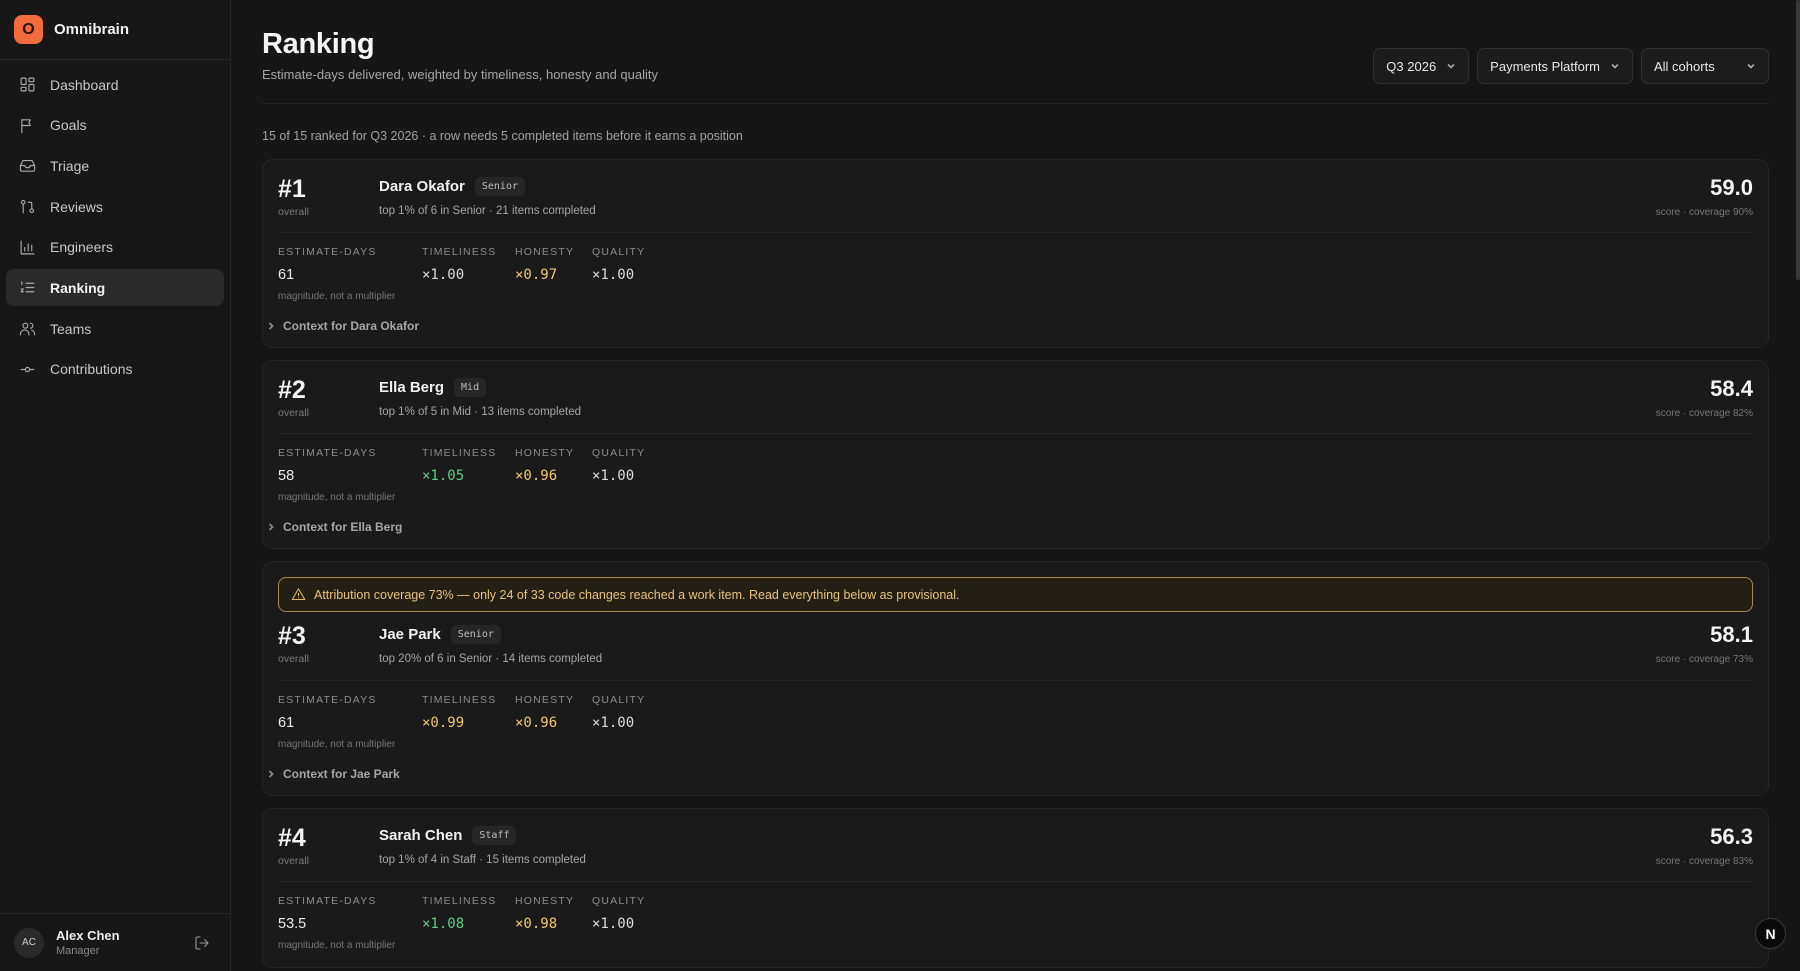 Image resolution: width=1800 pixels, height=971 pixels. What do you see at coordinates (115, 328) in the screenshot?
I see `sidebar-item-teams: Teams` at bounding box center [115, 328].